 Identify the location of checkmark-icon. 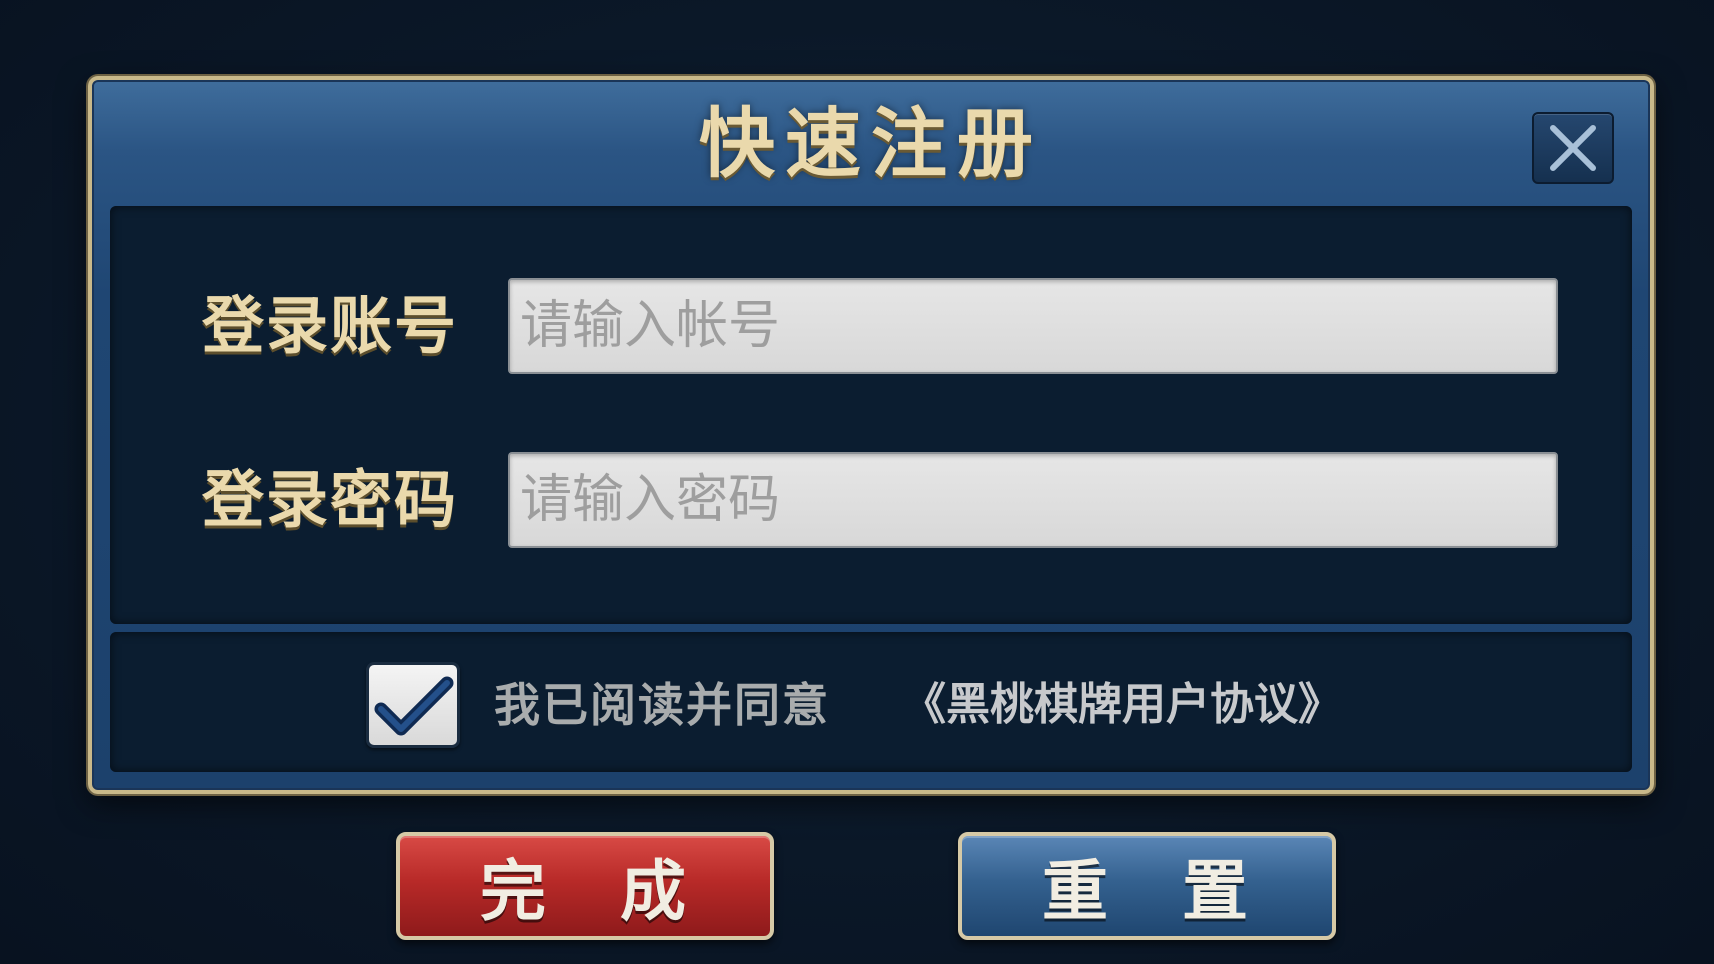
(414, 706).